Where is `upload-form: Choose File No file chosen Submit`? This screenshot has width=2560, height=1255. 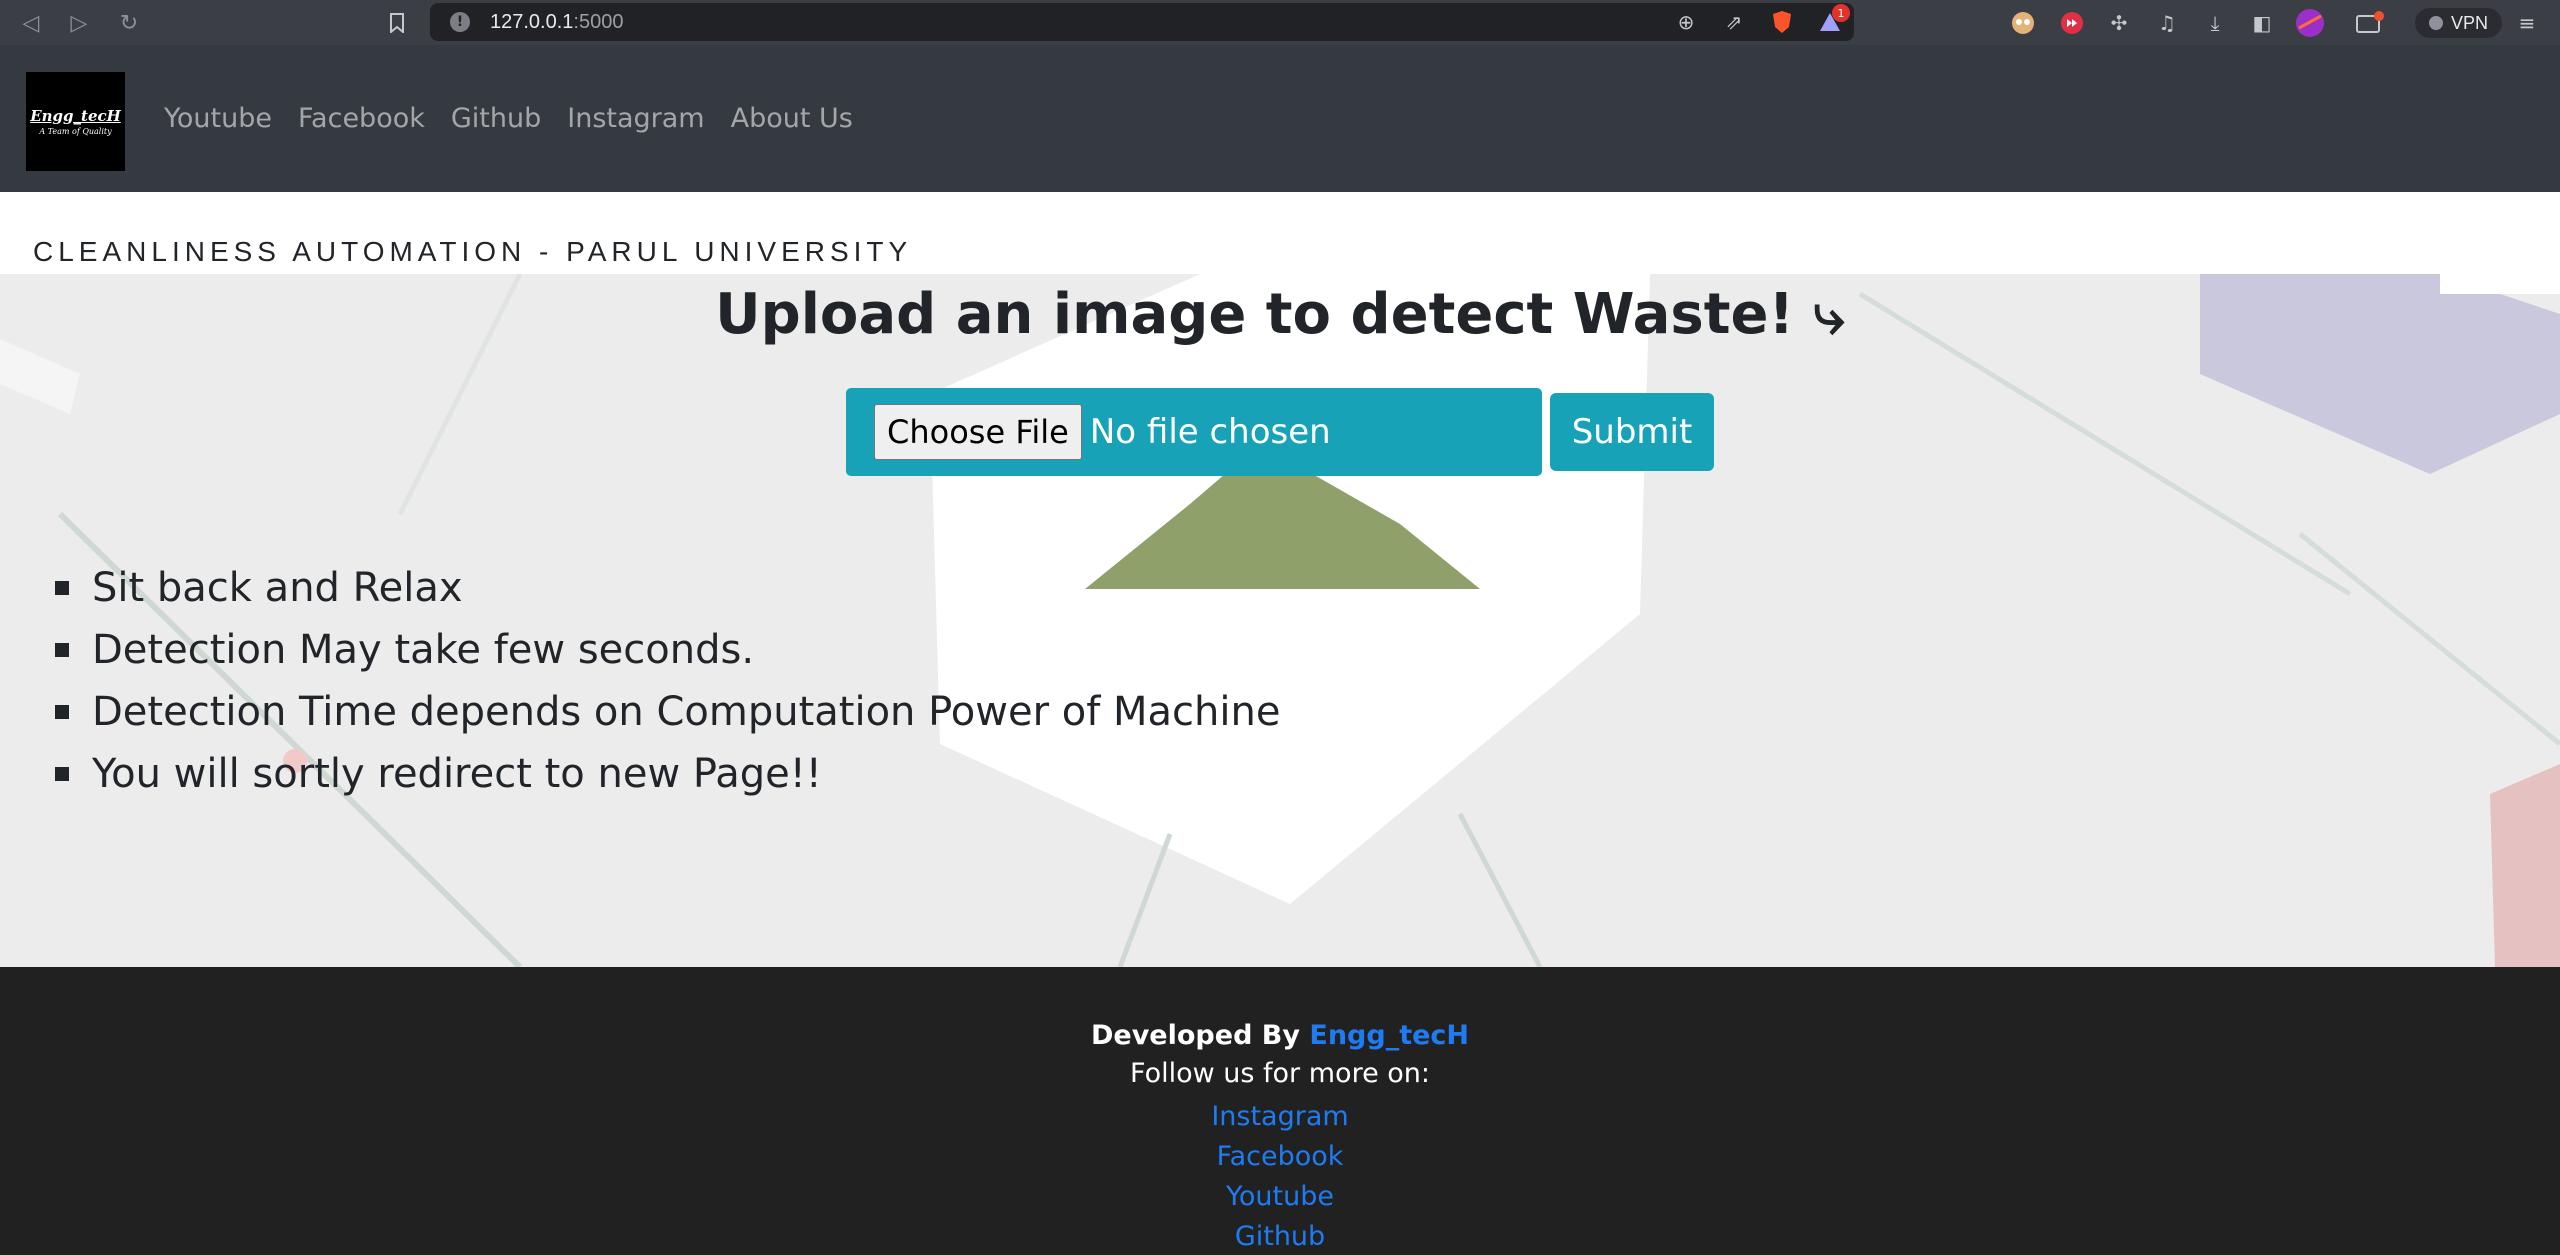 upload-form: Choose File No file chosen Submit is located at coordinates (1280, 432).